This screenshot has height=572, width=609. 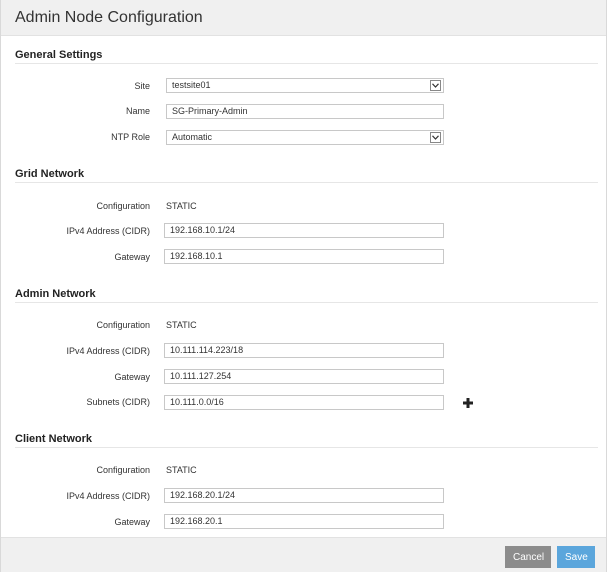 I want to click on client-ipv4-label: IPv4 Address (CIDR), so click(x=108, y=496).